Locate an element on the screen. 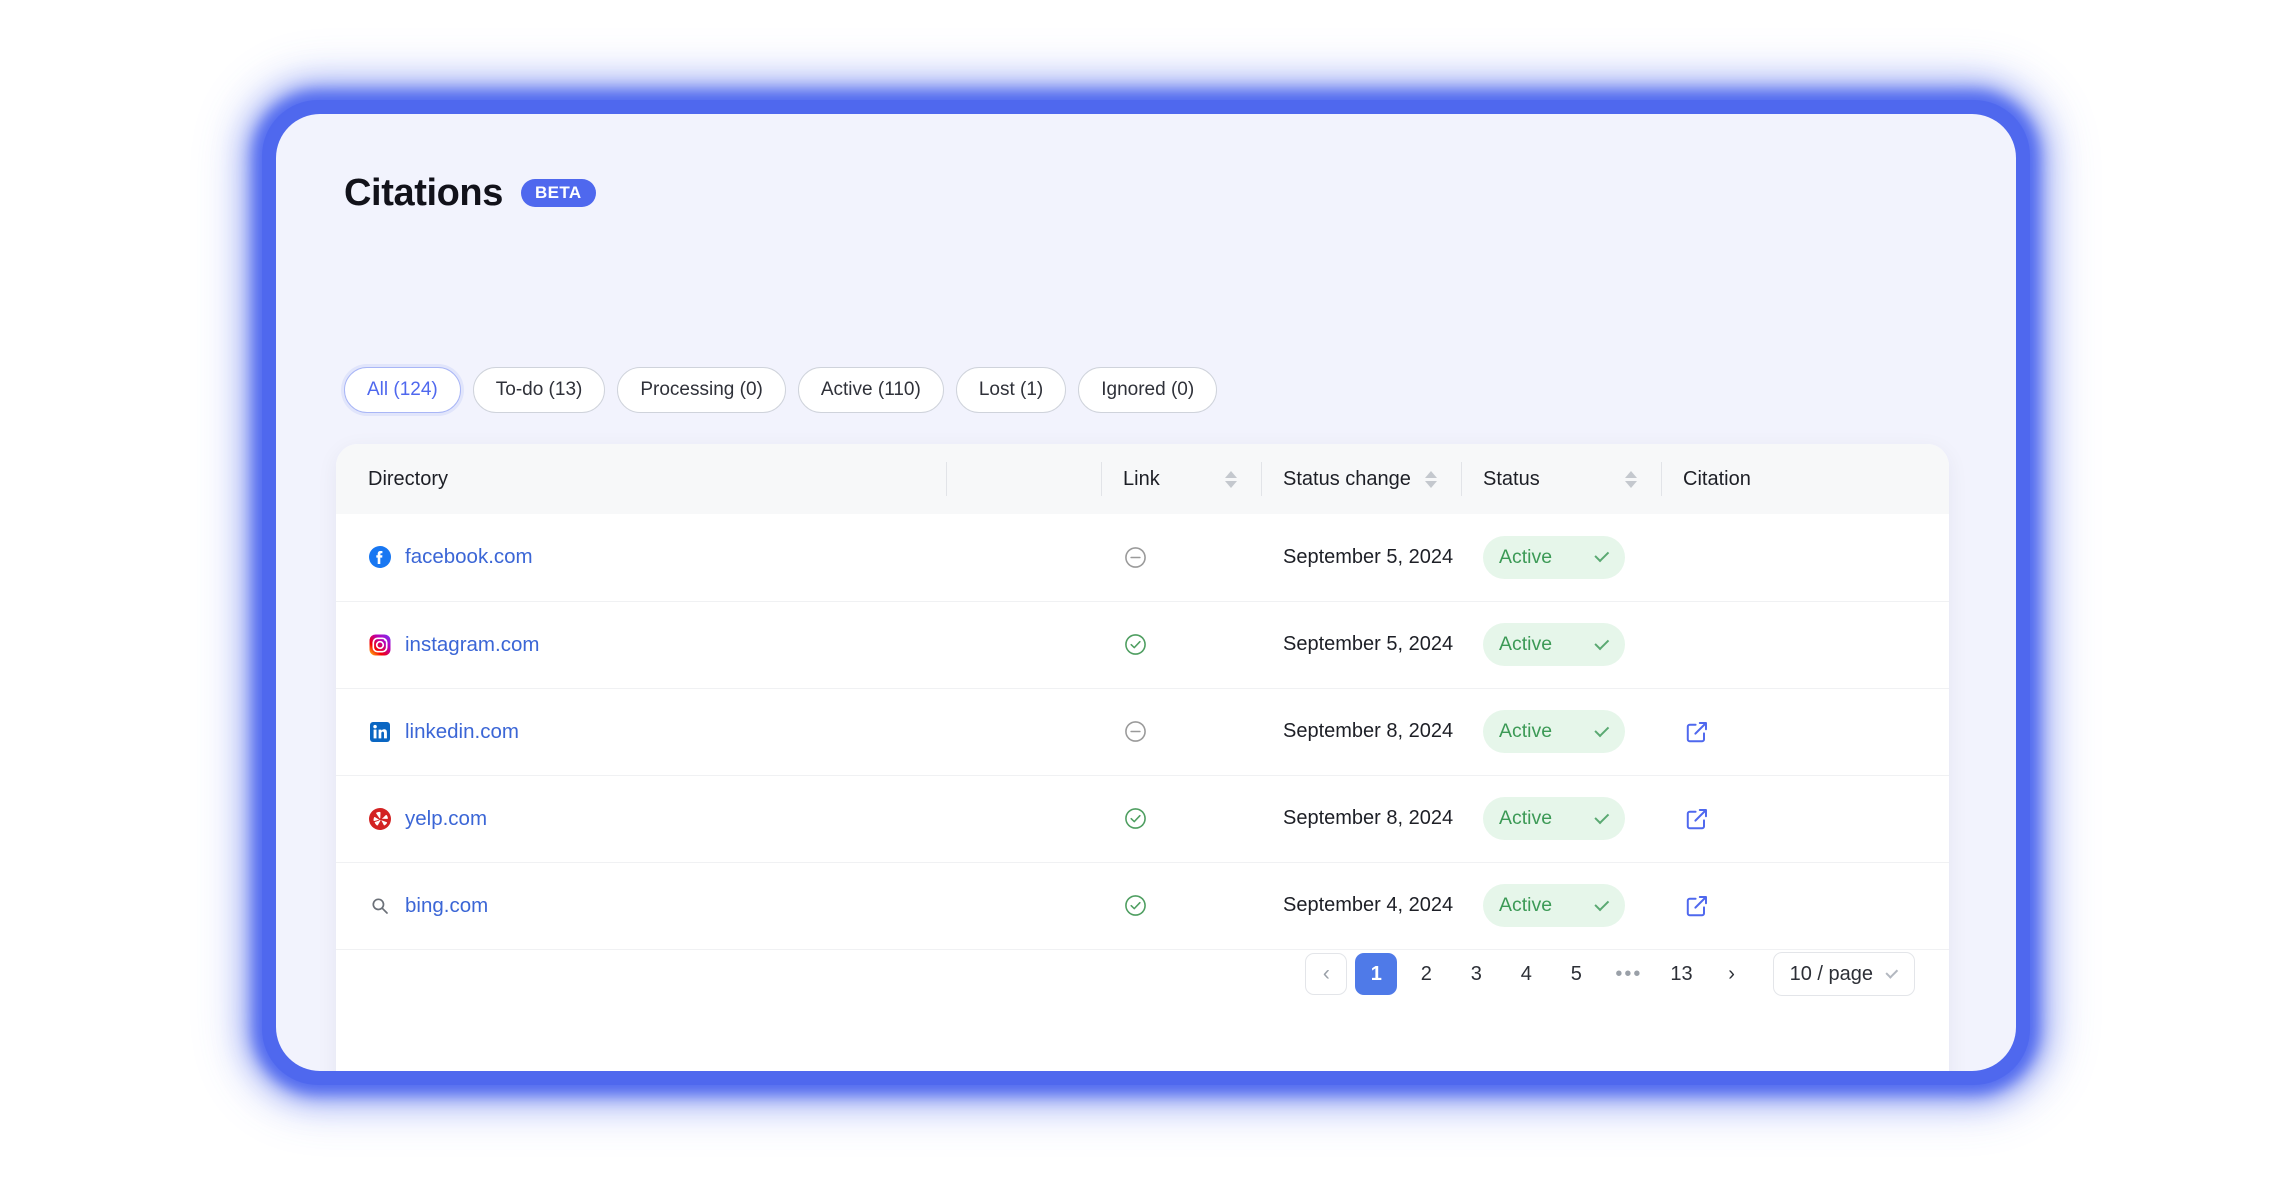  directory-link: linkedin.com is located at coordinates (462, 732).